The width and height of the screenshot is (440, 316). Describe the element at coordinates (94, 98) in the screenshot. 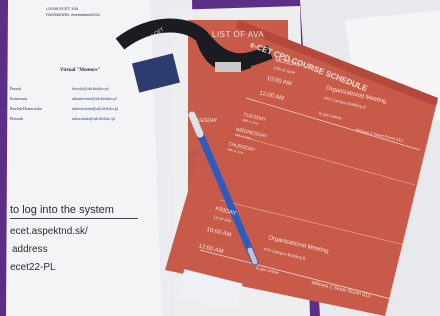

I see `mentor-email: mkonieczna@ath.bielsko.pl` at that location.